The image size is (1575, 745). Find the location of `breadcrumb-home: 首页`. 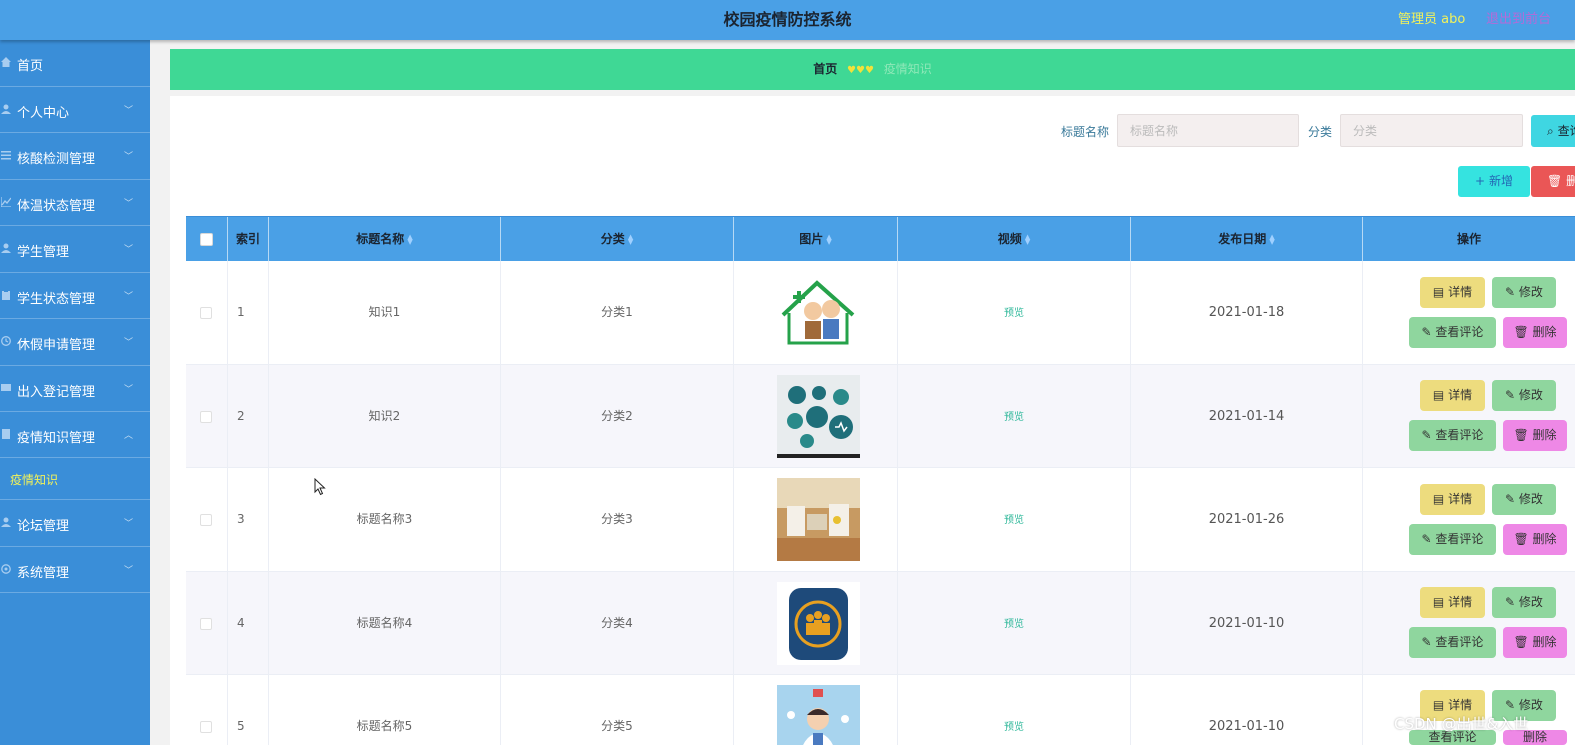

breadcrumb-home: 首页 is located at coordinates (825, 69).